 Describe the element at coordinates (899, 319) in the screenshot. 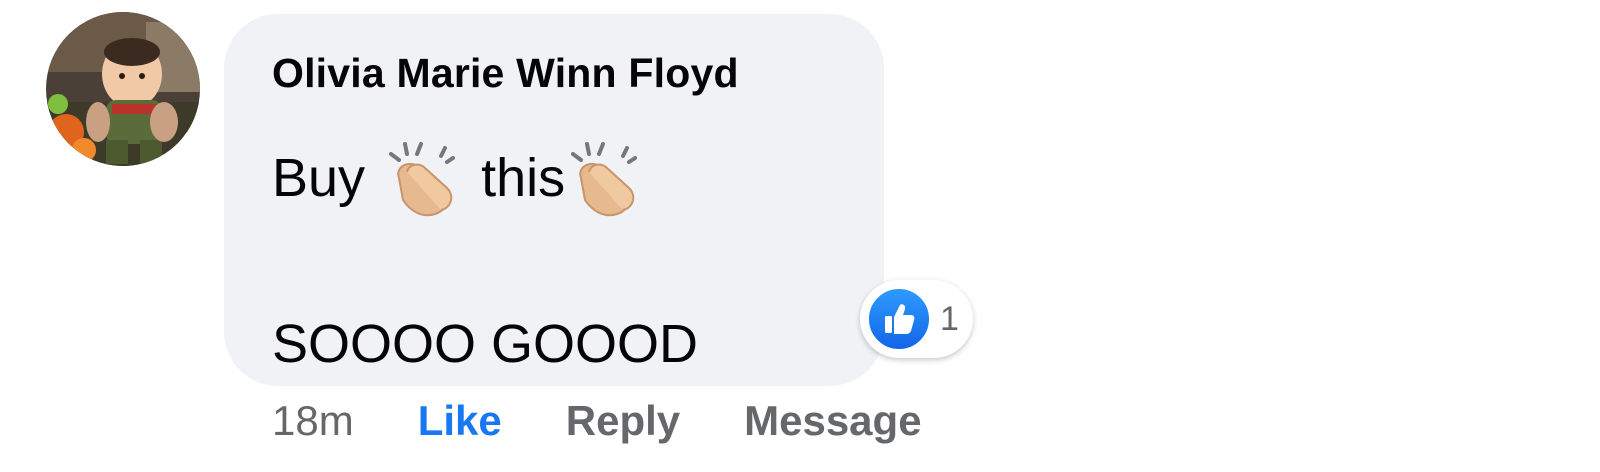

I see `like-icon` at that location.